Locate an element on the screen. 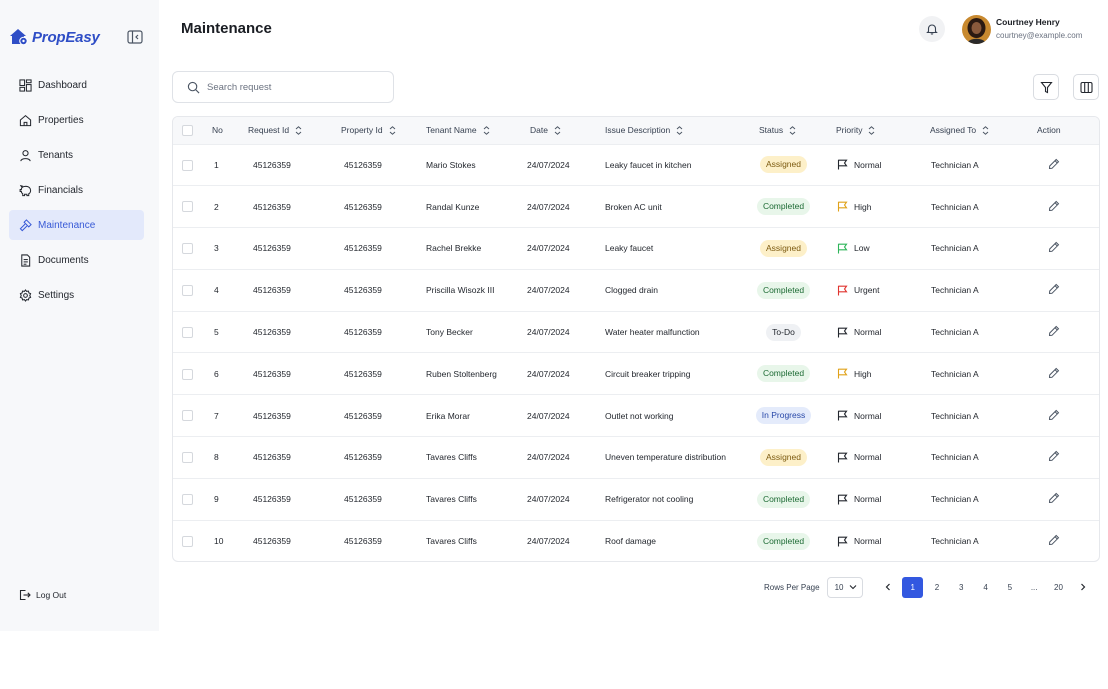  logout-button: Log Out is located at coordinates (42, 595).